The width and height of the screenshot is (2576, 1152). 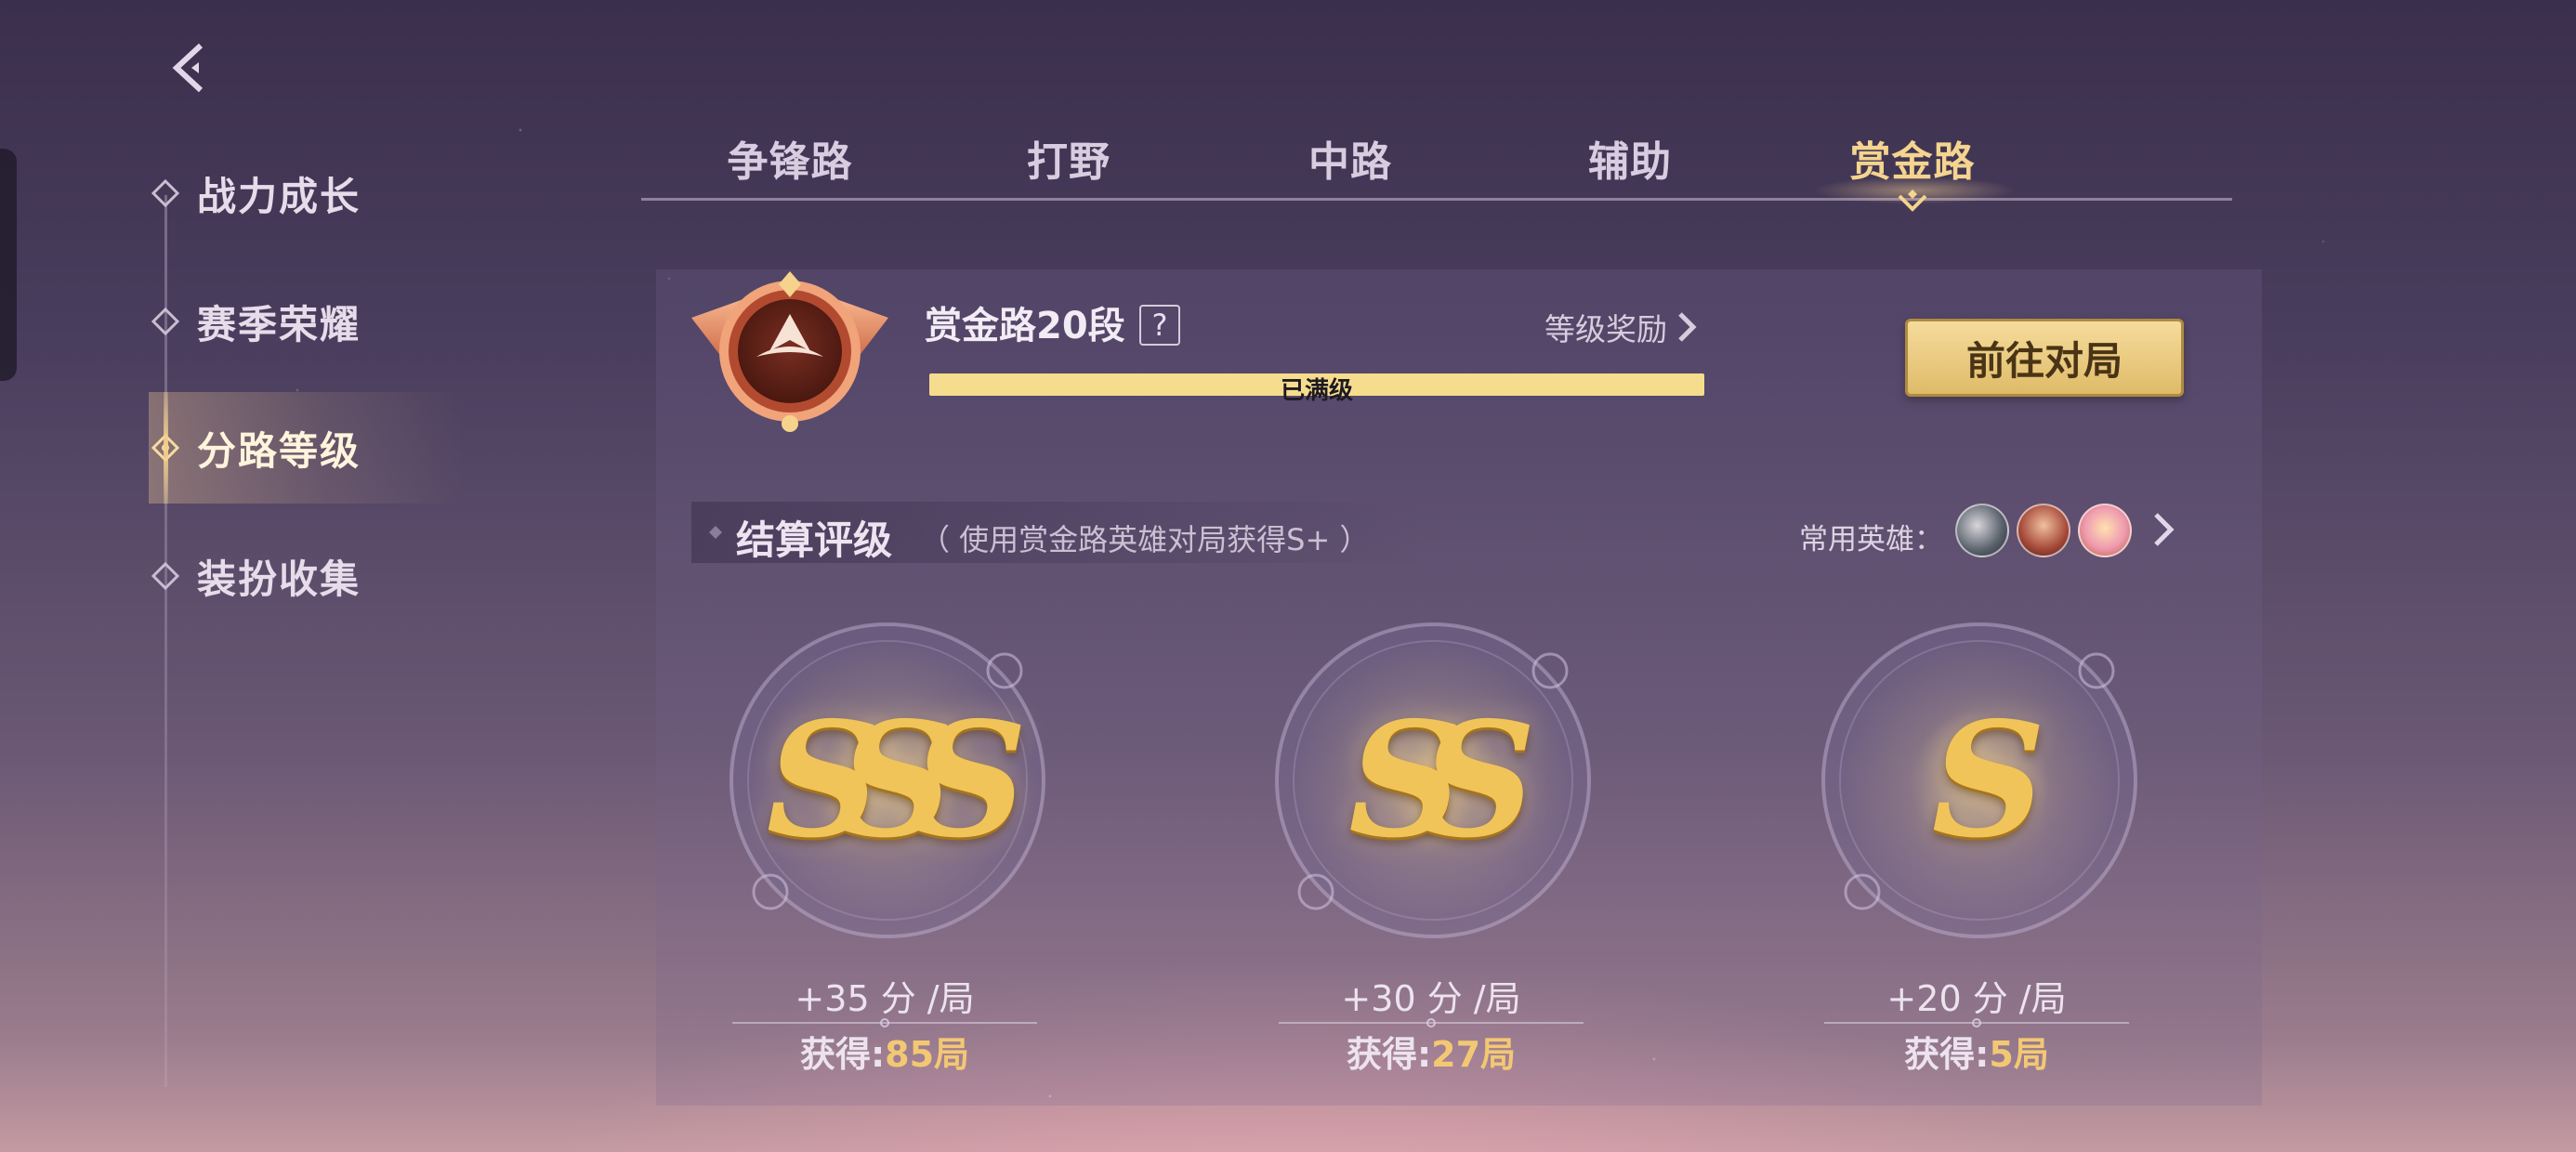 What do you see at coordinates (279, 196) in the screenshot?
I see `sidebar-item-label: 战力成长` at bounding box center [279, 196].